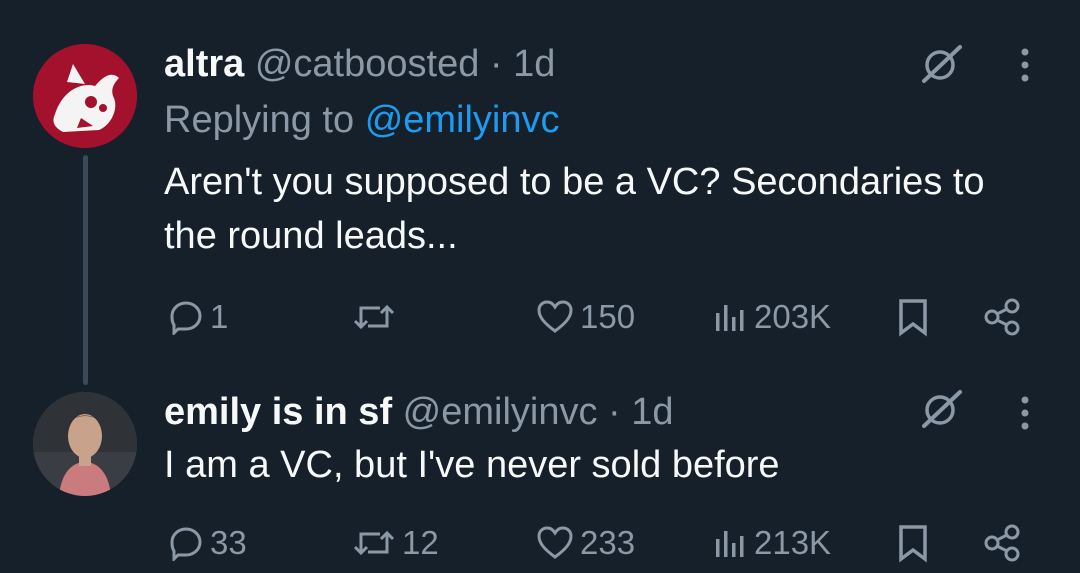  I want to click on replying-to-label: Replying to, so click(259, 120).